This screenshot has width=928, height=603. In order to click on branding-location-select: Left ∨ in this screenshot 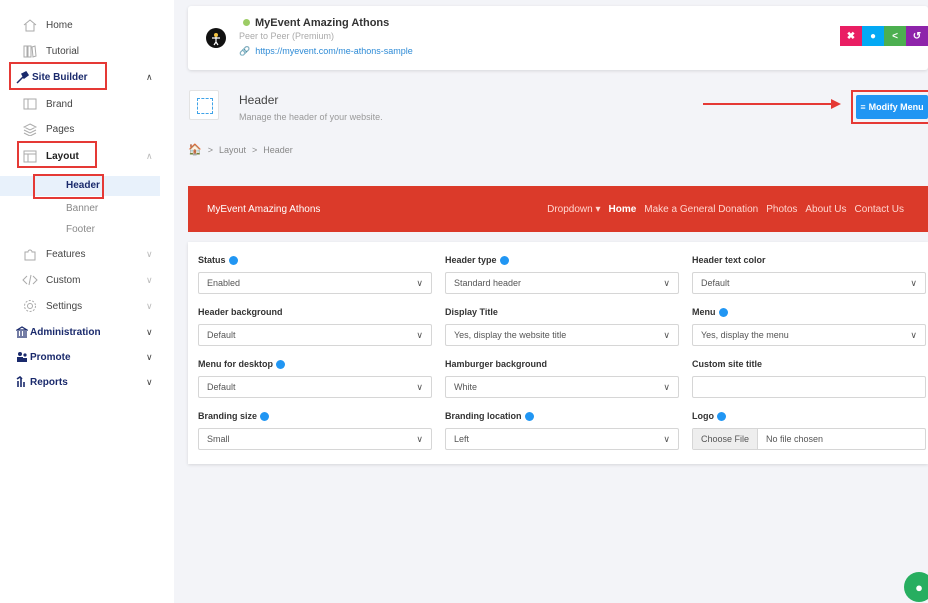, I will do `click(562, 439)`.